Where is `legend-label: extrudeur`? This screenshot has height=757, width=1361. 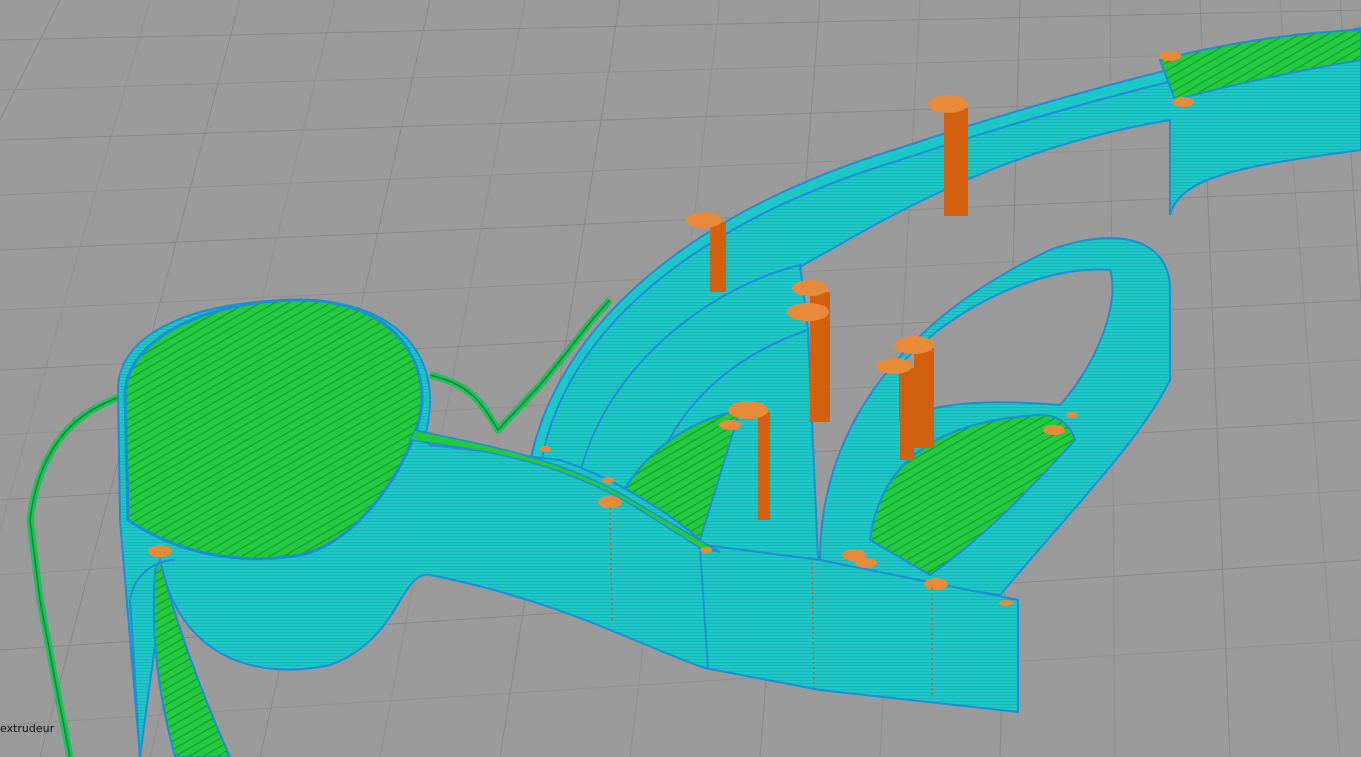
legend-label: extrudeur is located at coordinates (27, 728).